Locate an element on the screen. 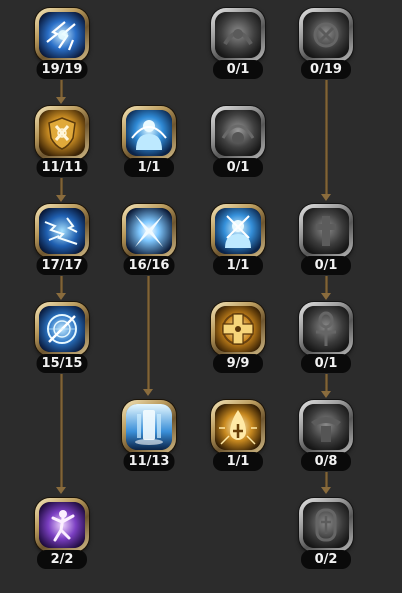 The height and width of the screenshot is (593, 402). skill-level-counter: 9/9 is located at coordinates (238, 363).